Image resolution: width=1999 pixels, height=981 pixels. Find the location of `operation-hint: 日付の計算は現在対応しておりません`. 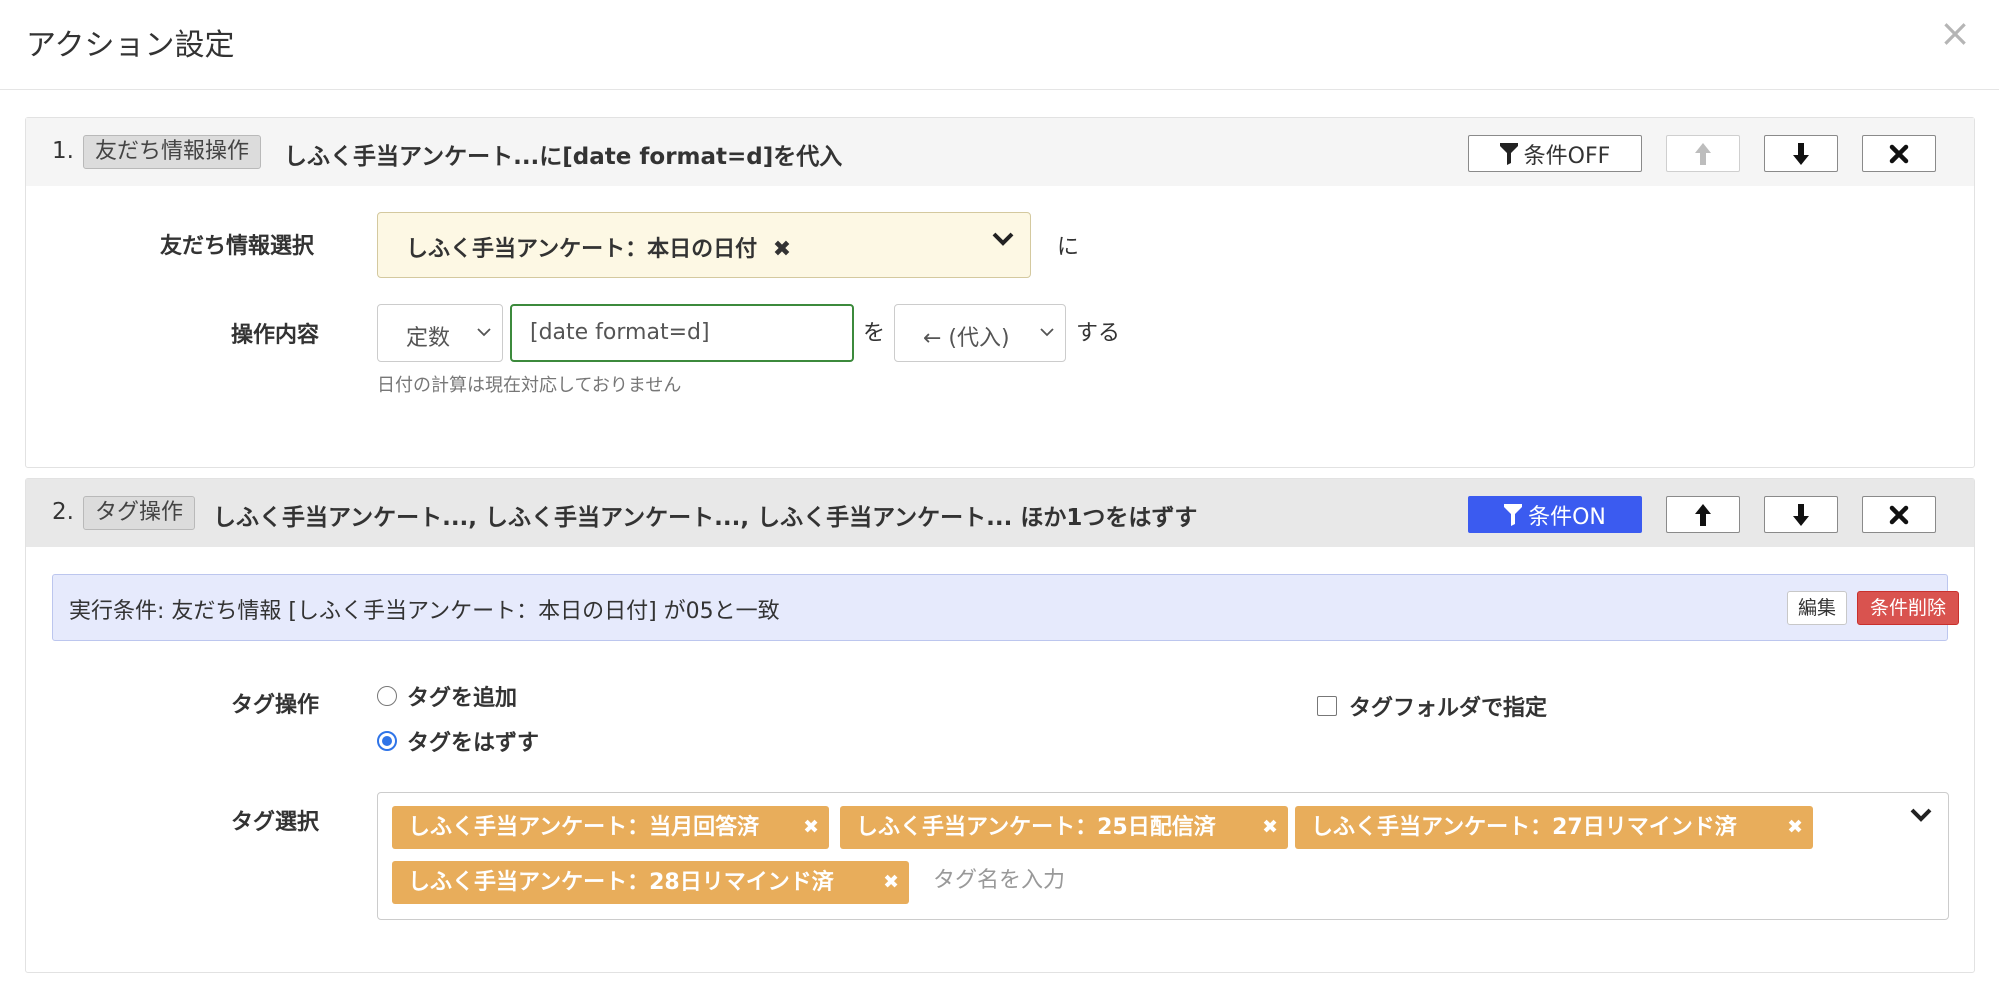

operation-hint: 日付の計算は現在対応しておりません is located at coordinates (529, 385).